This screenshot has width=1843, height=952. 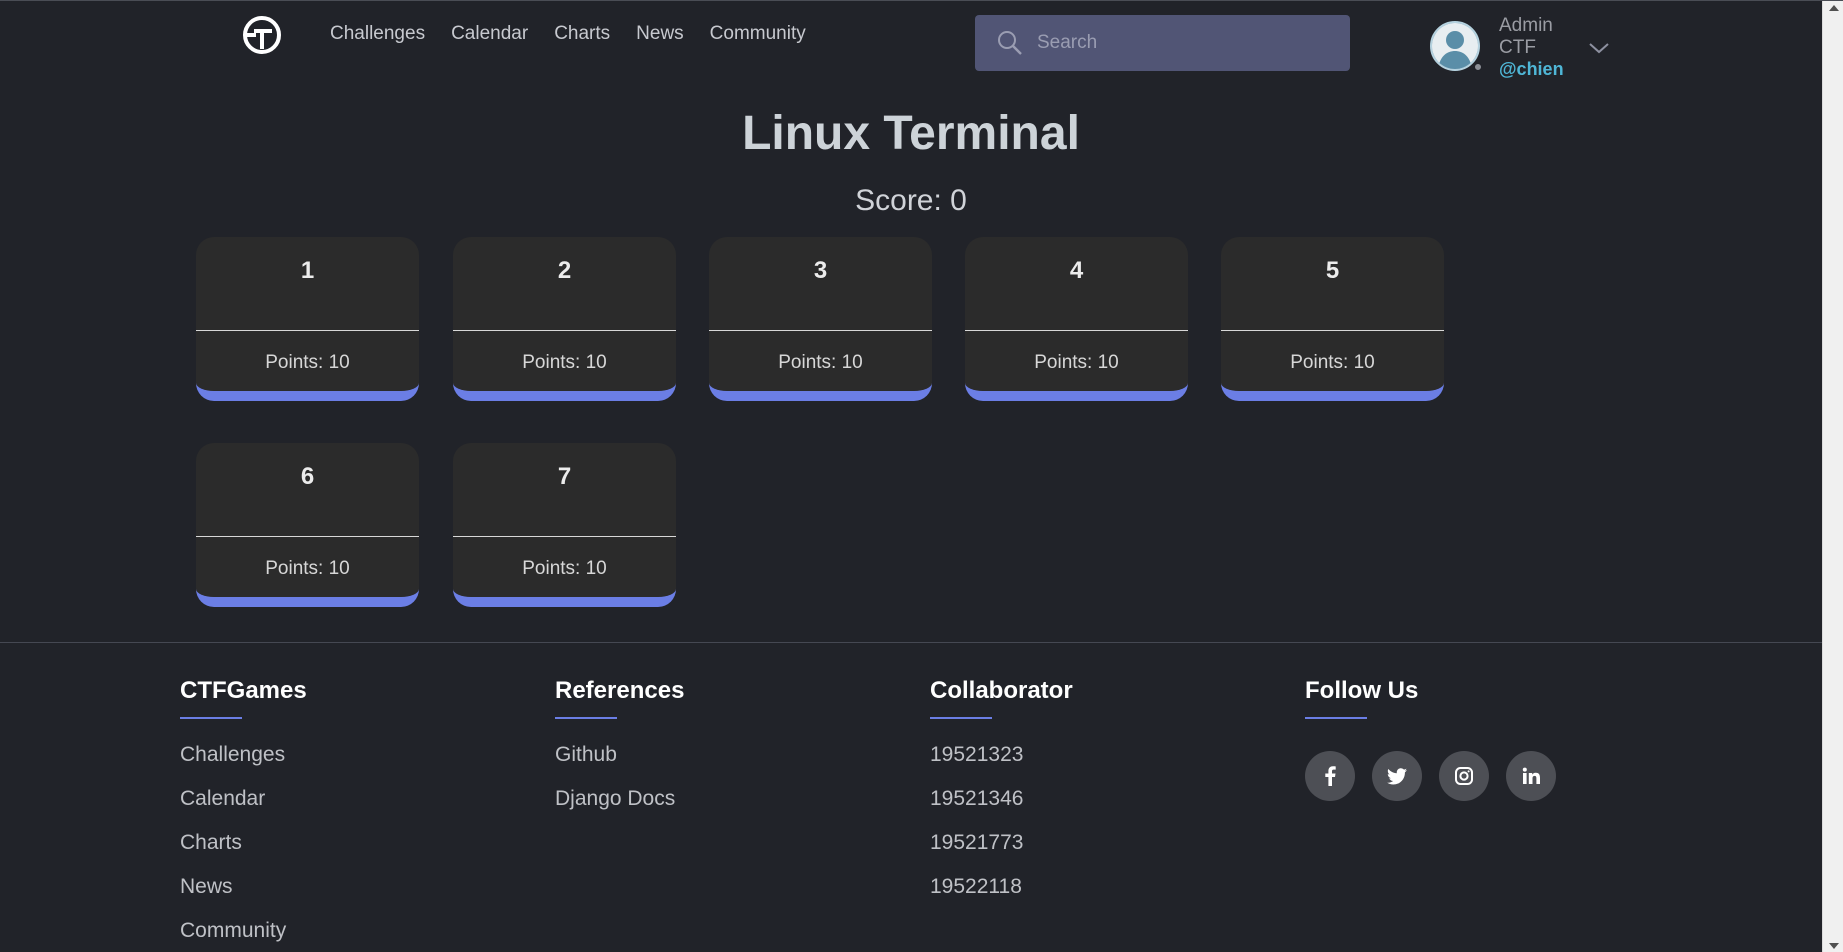 What do you see at coordinates (1001, 690) in the screenshot?
I see `footer-title: Collaborator` at bounding box center [1001, 690].